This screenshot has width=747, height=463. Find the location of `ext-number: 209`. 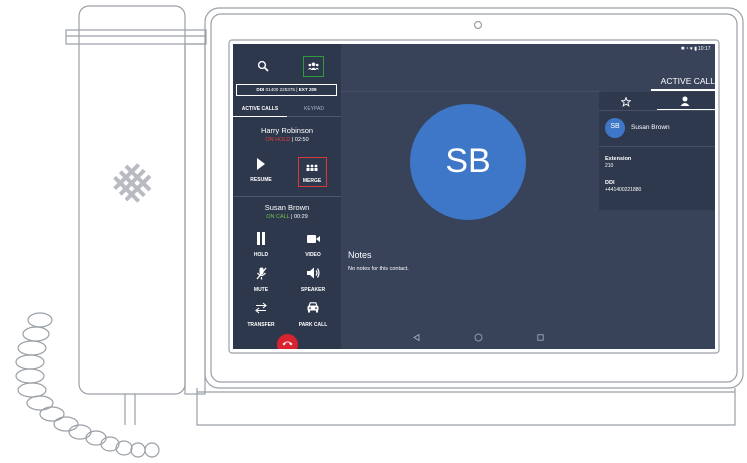

ext-number: 209 is located at coordinates (312, 89).